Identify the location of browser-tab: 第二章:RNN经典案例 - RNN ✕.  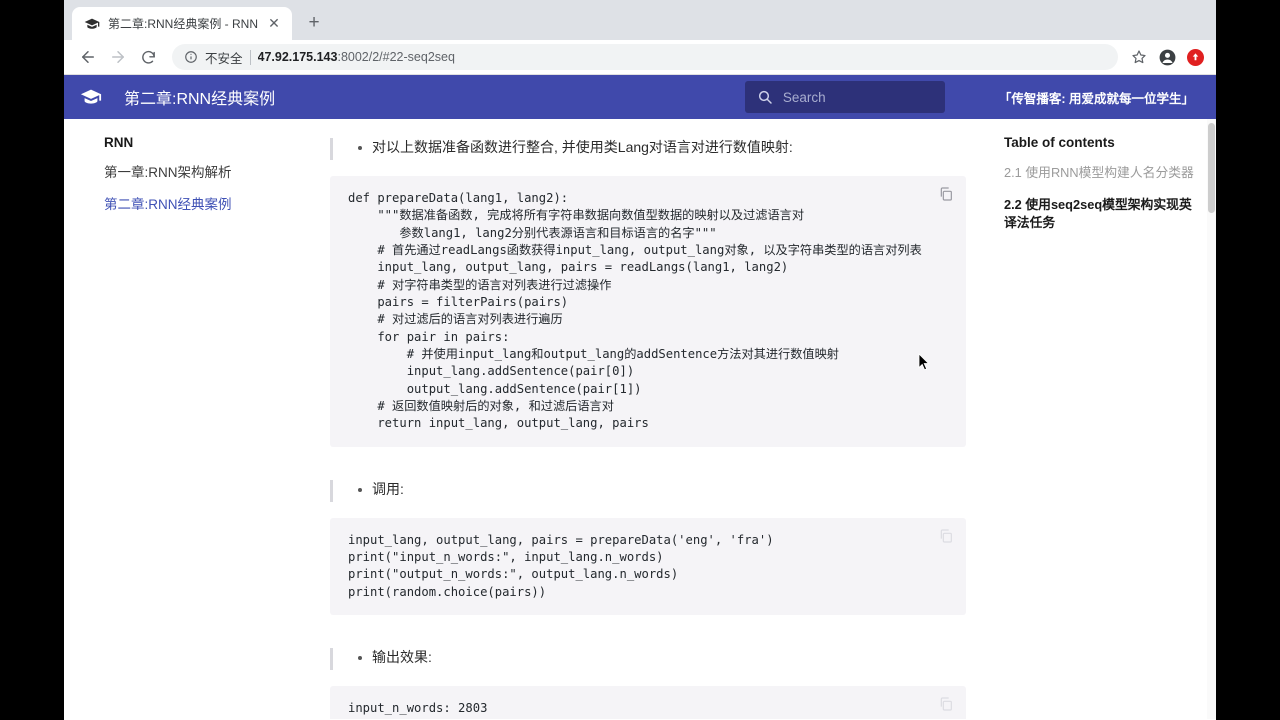
(182, 23).